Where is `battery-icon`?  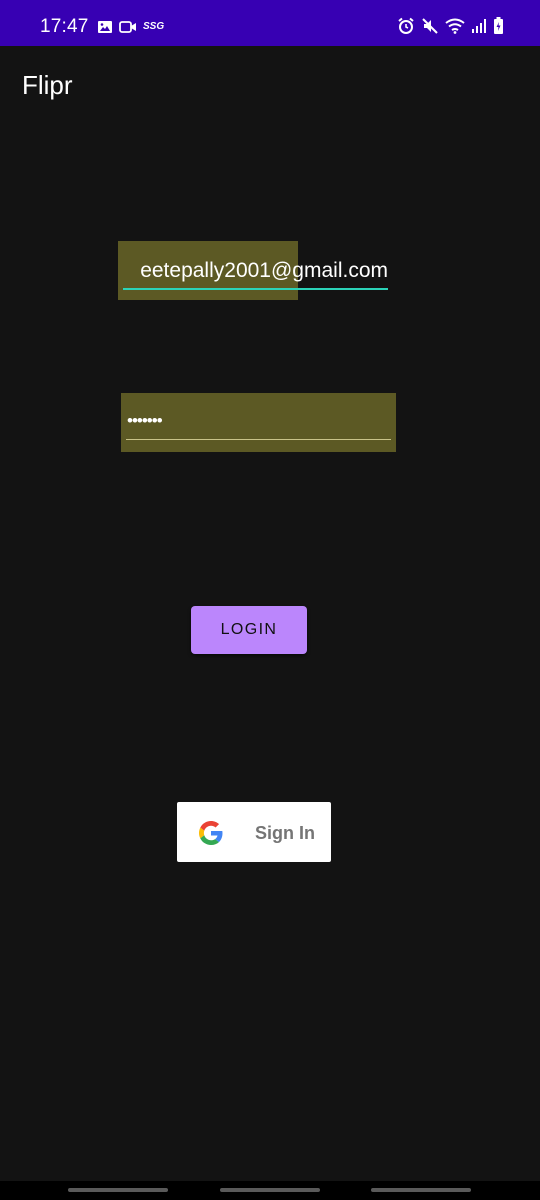 battery-icon is located at coordinates (498, 25).